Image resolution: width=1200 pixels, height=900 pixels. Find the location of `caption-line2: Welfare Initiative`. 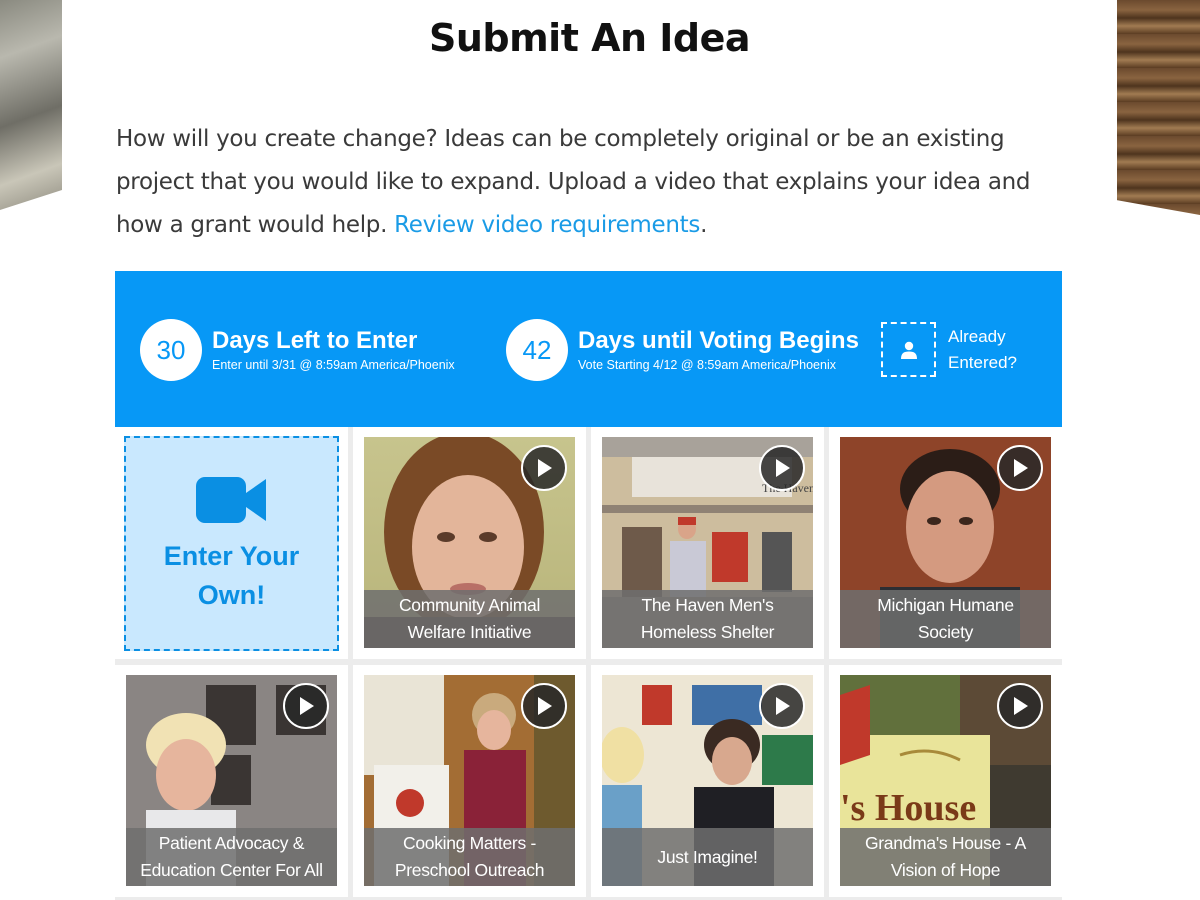

caption-line2: Welfare Initiative is located at coordinates (469, 632).